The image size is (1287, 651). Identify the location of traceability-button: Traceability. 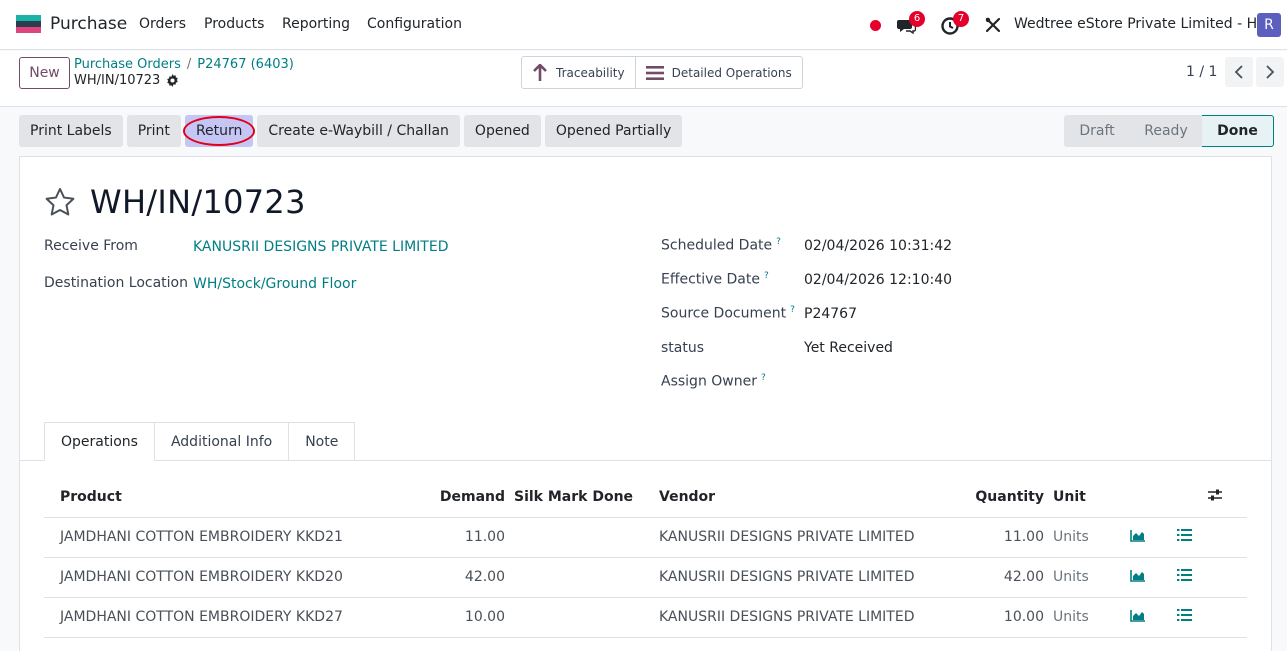
(578, 72).